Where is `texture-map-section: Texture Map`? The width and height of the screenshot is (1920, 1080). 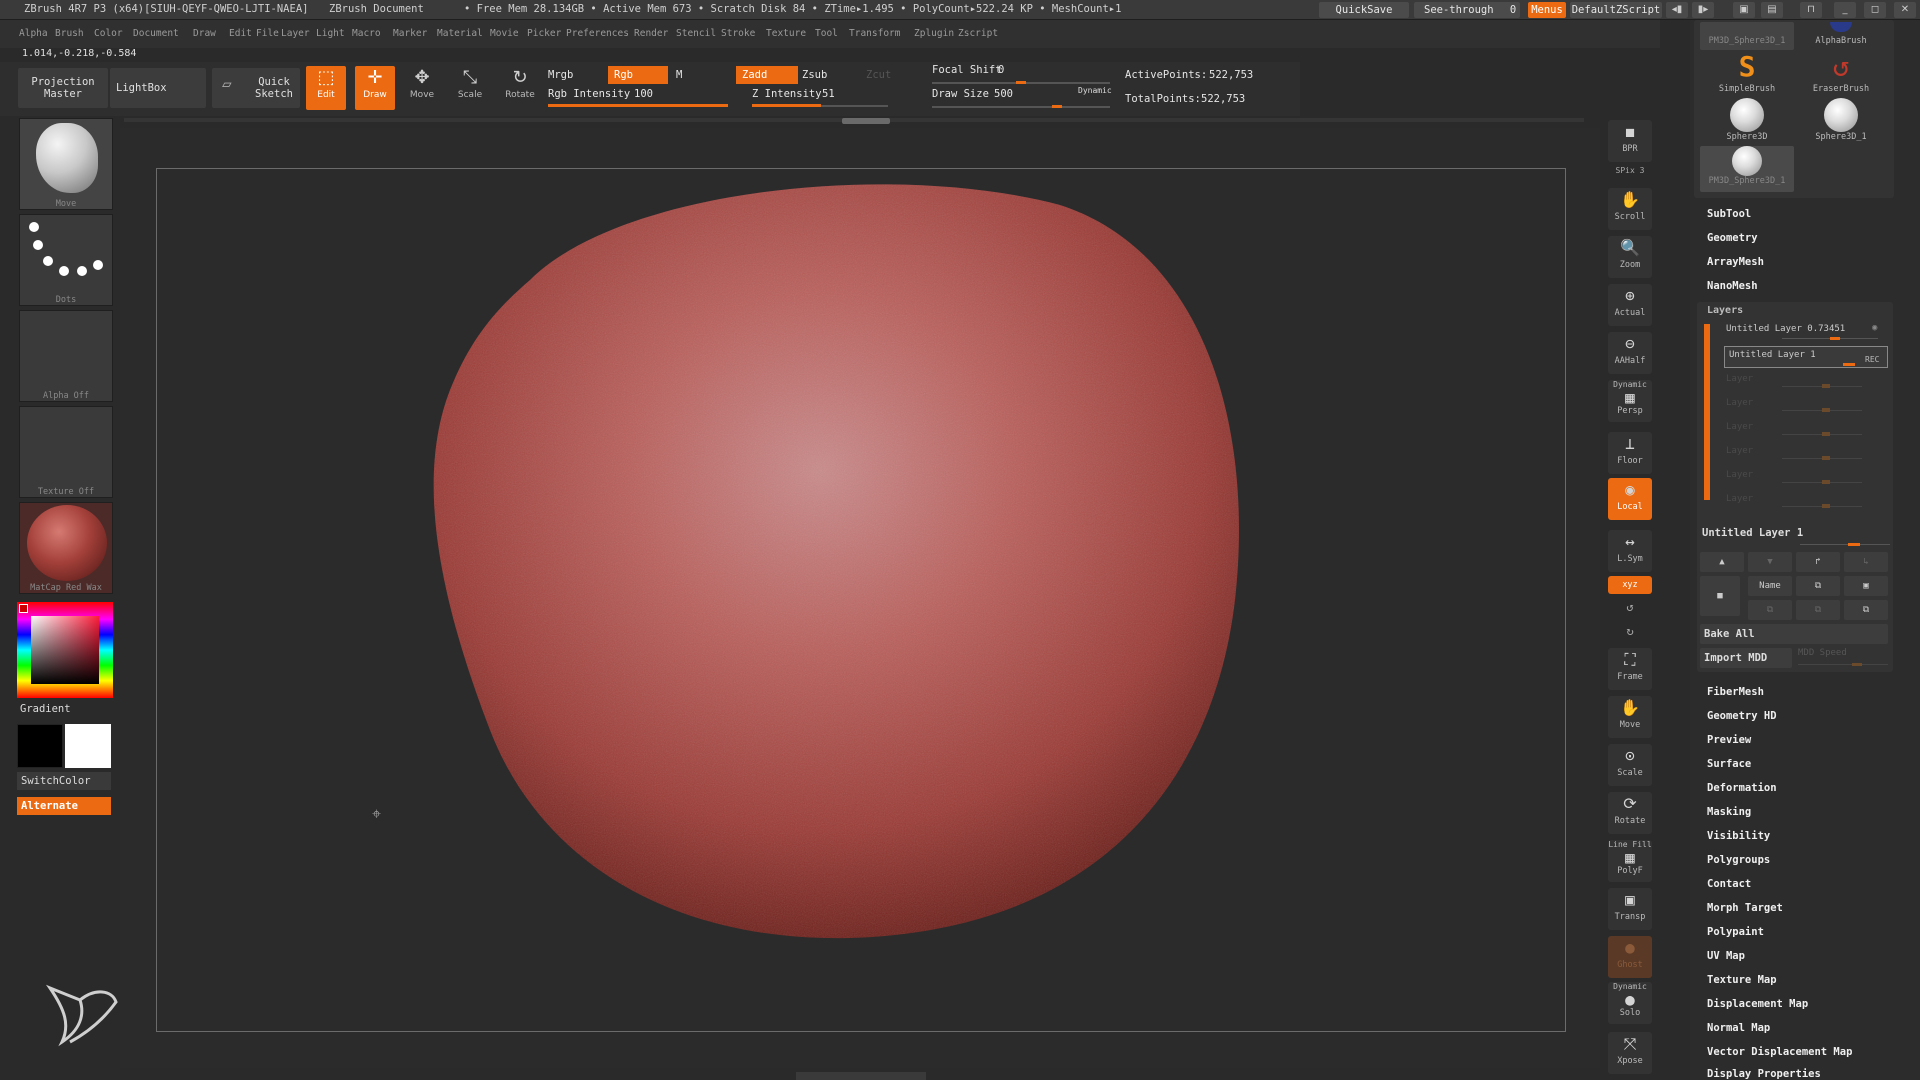 texture-map-section: Texture Map is located at coordinates (1742, 980).